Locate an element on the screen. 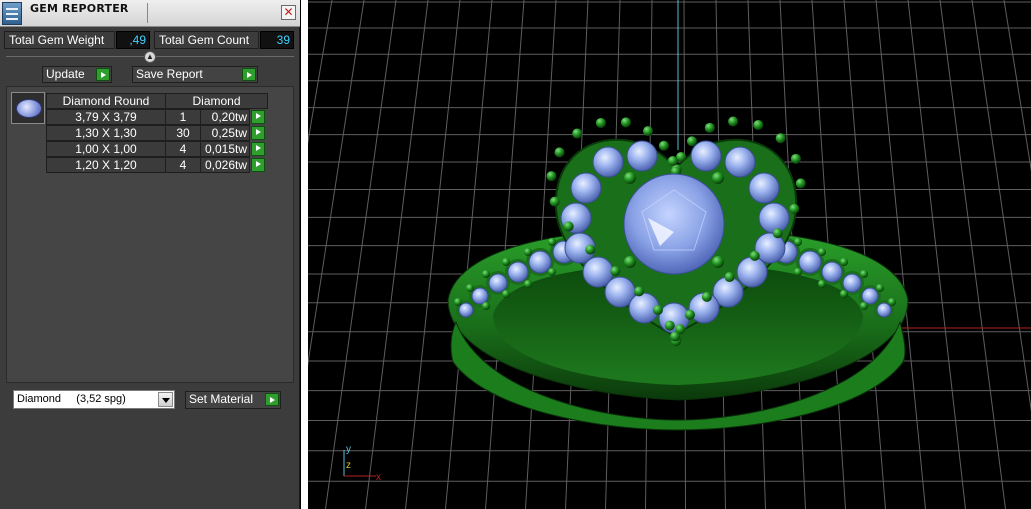 Image resolution: width=1031 pixels, height=509 pixels. update-button-label: Update is located at coordinates (65, 74).